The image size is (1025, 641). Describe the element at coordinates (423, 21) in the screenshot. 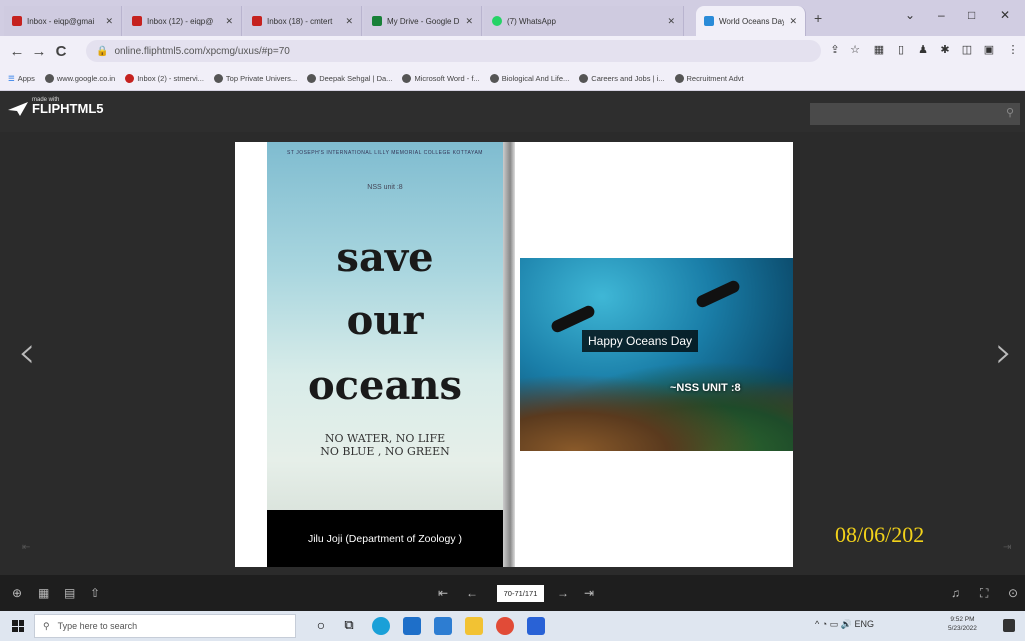

I see `tab-google-drive: My Drive - Google D ✕` at that location.